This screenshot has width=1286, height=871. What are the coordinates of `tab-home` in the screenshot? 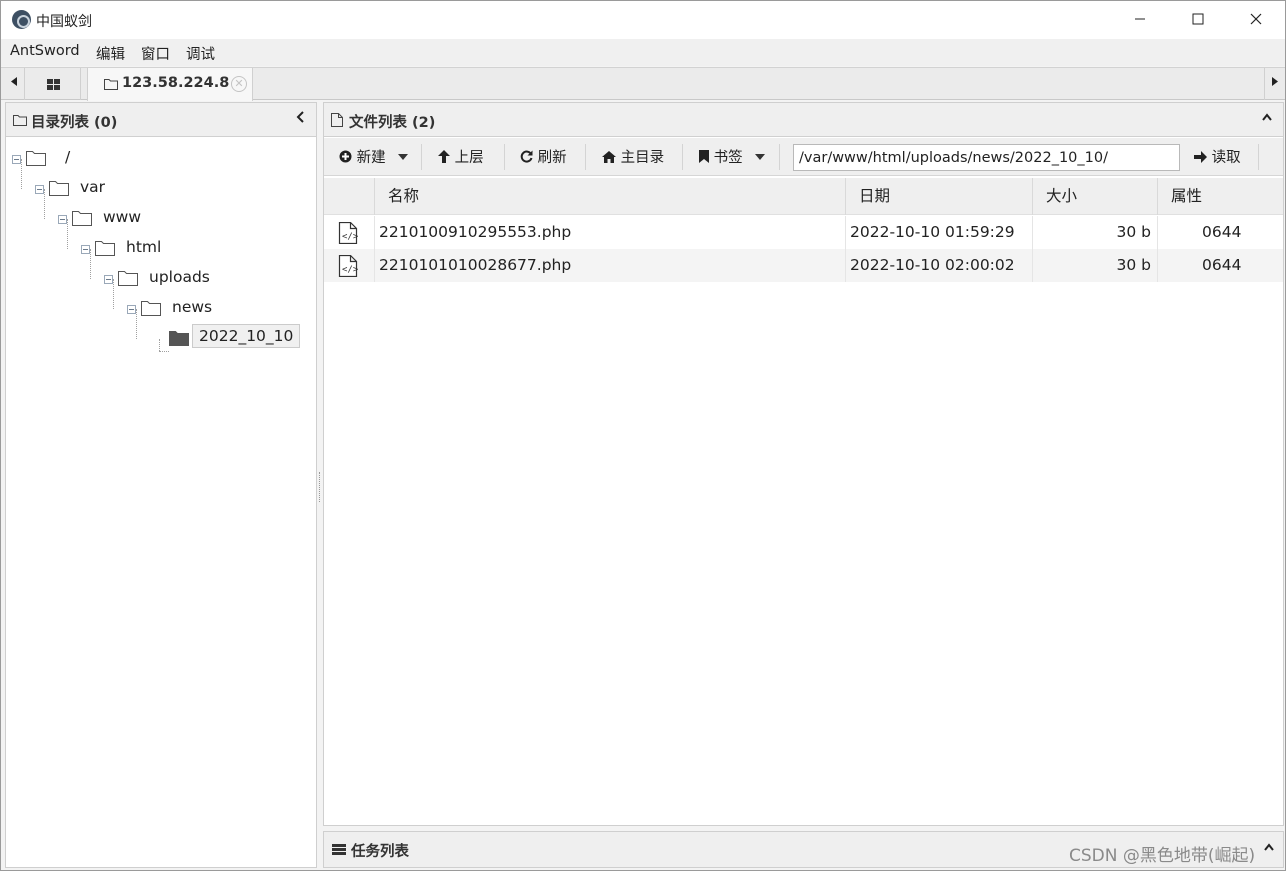 It's located at (54, 84).